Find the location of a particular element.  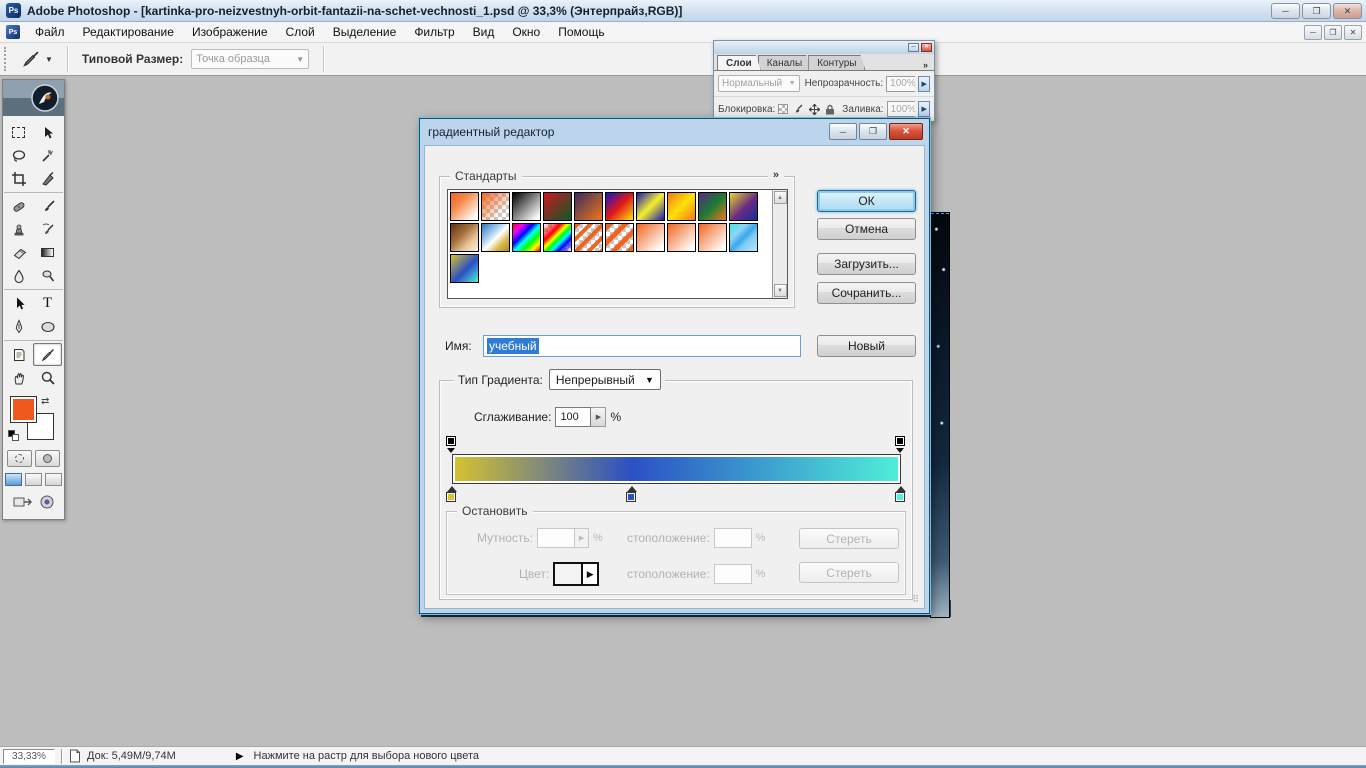

doc-minimize-button: ─ is located at coordinates (1313, 32).